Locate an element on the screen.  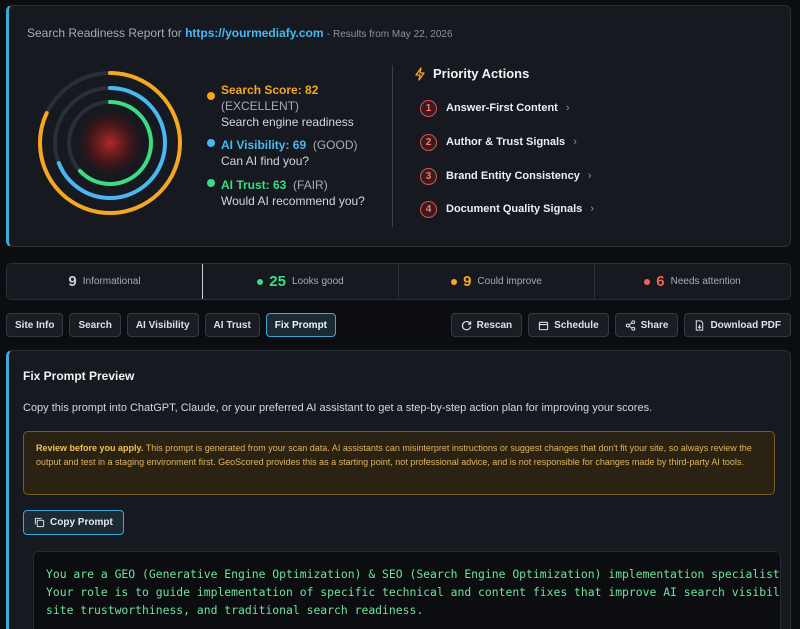
priority-number: 3 is located at coordinates (428, 176).